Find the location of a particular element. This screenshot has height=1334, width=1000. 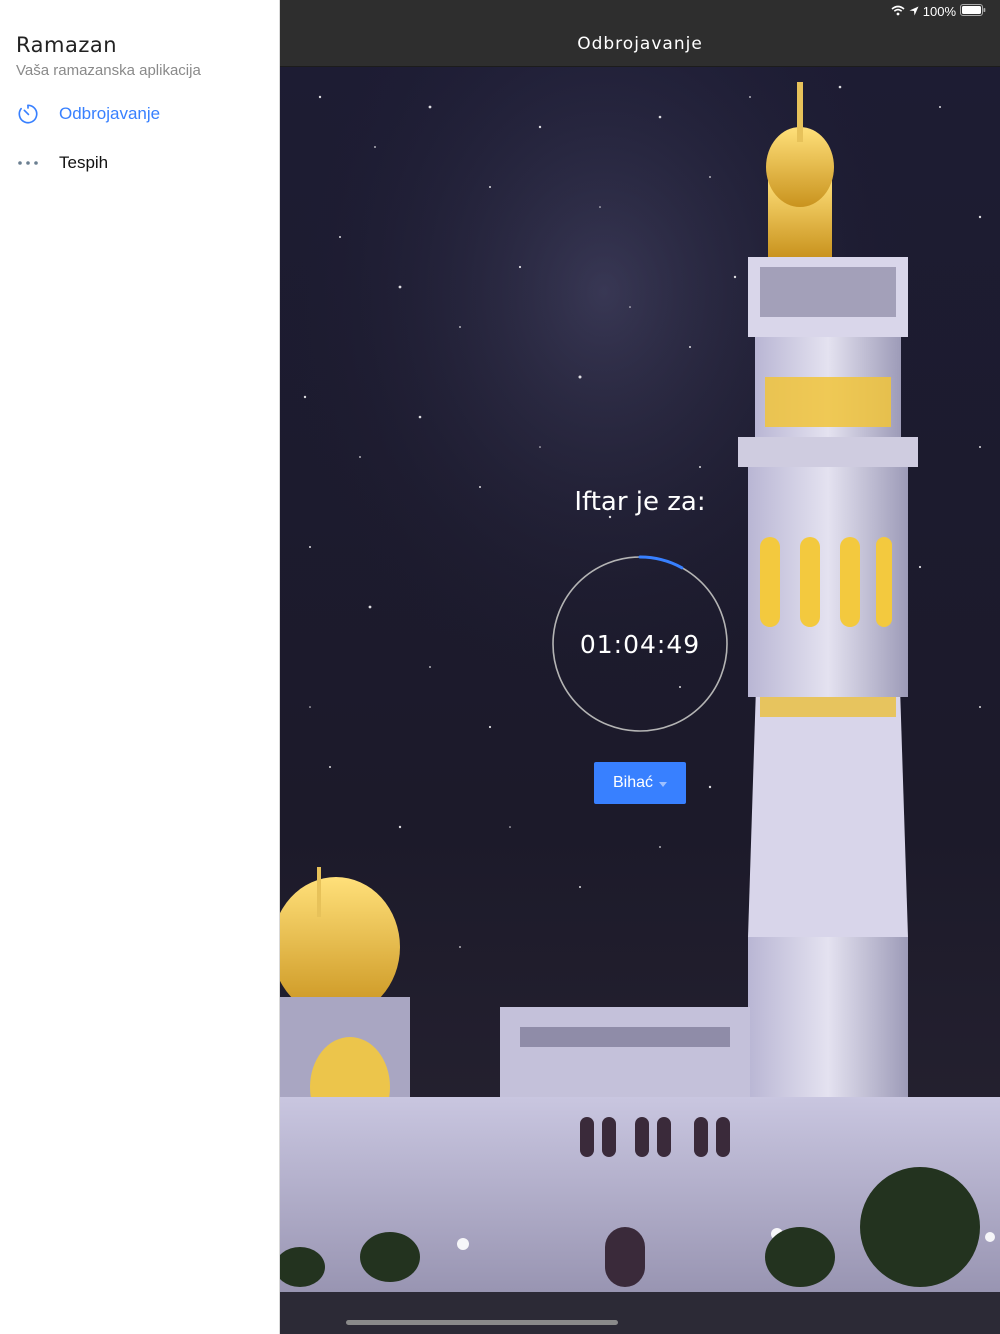

menu-item-odbrojavanje: Odbrojavanje is located at coordinates (139, 114).